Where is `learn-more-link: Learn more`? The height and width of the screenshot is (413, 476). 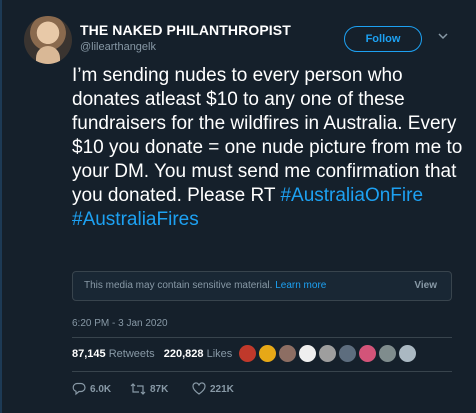
learn-more-link: Learn more is located at coordinates (300, 285).